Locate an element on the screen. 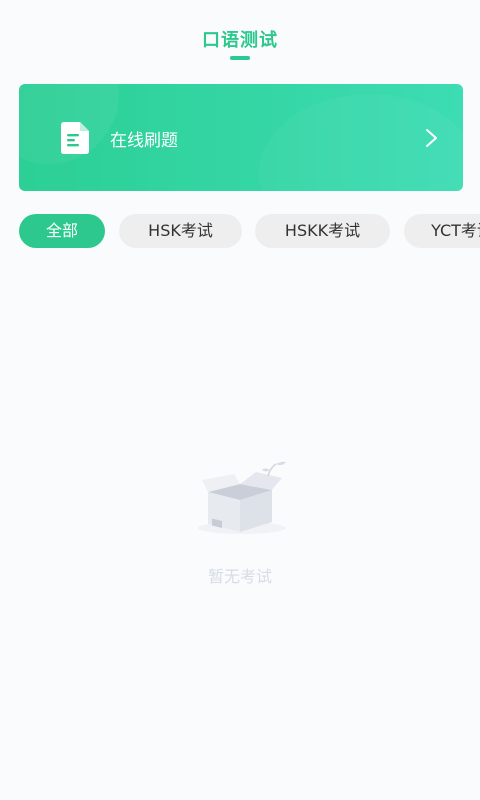 Image resolution: width=480 pixels, height=800 pixels. tab-hsk: HSK考试 is located at coordinates (180, 231).